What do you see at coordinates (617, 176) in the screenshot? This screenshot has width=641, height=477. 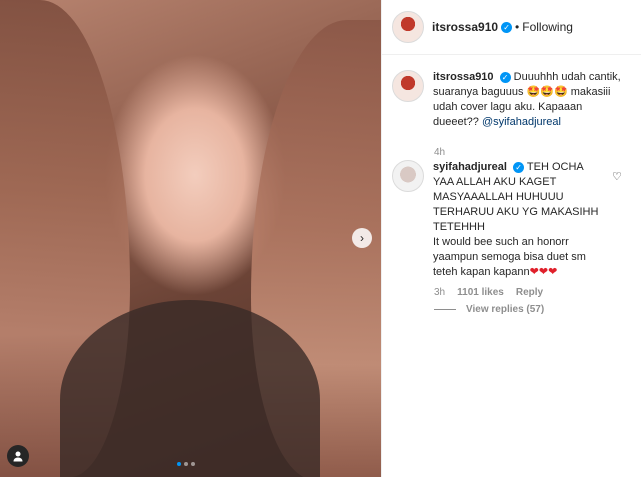 I see `heart-icon: ♡` at bounding box center [617, 176].